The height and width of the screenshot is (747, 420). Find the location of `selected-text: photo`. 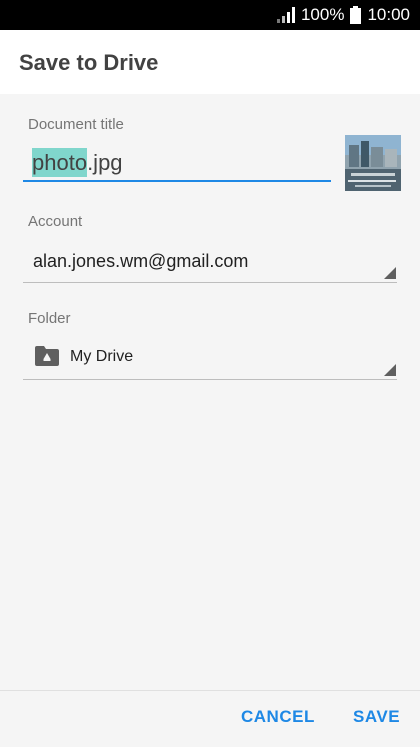

selected-text: photo is located at coordinates (60, 162).